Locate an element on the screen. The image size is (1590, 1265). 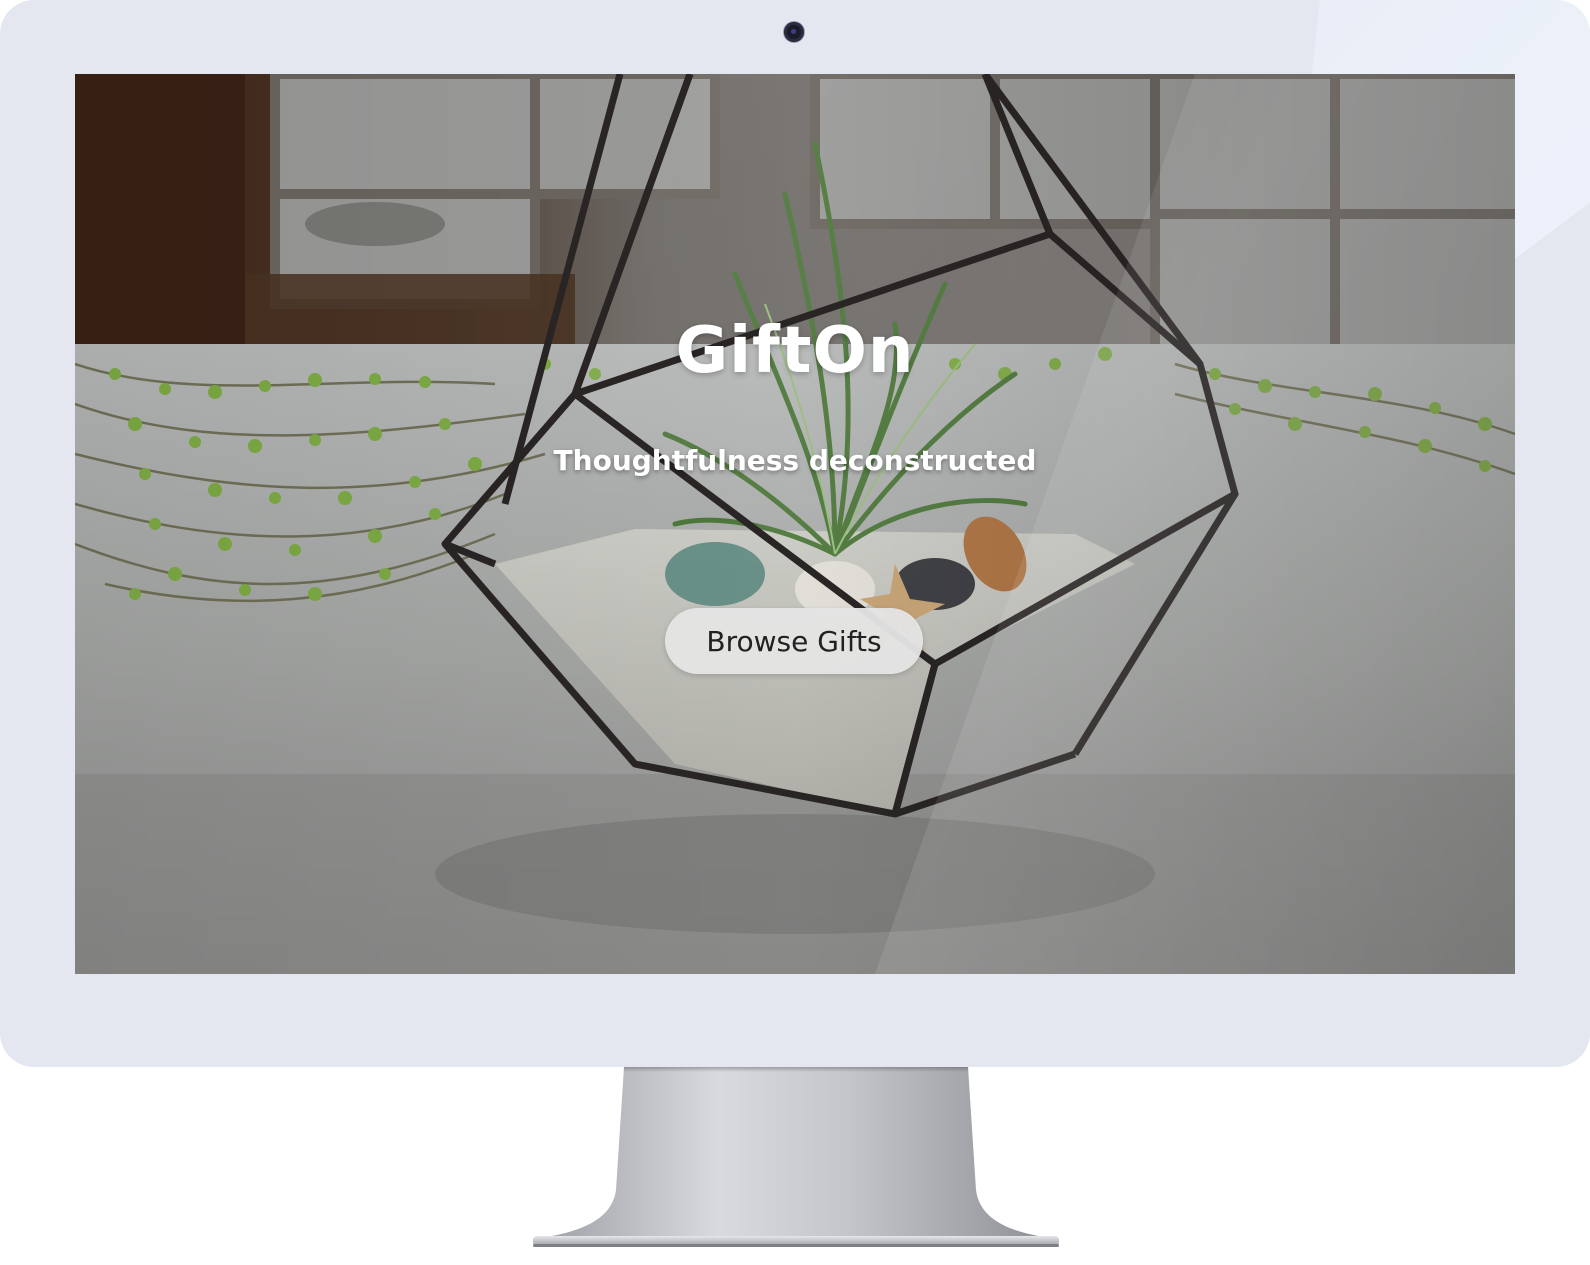
hero-title: GiftOn is located at coordinates (795, 351).